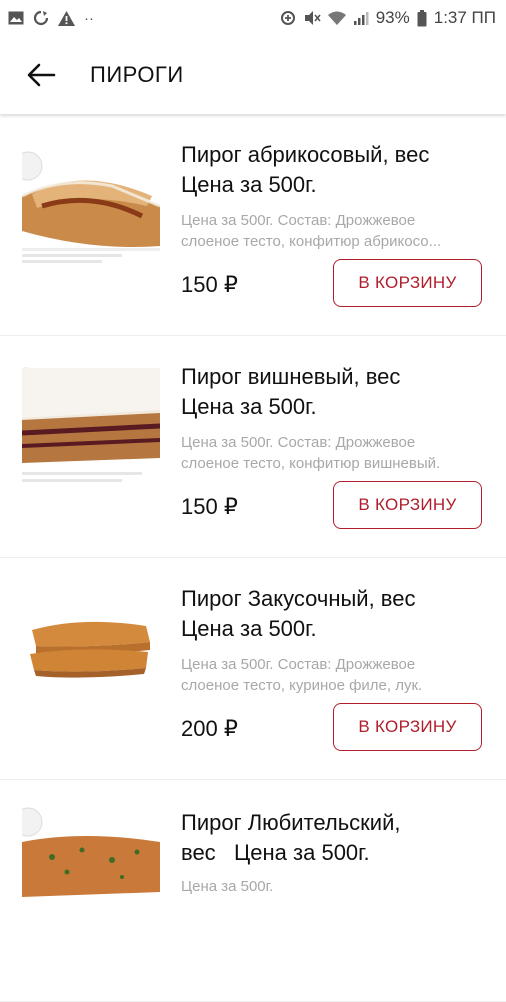 This screenshot has height=1002, width=506. I want to click on warning-icon, so click(66, 18).